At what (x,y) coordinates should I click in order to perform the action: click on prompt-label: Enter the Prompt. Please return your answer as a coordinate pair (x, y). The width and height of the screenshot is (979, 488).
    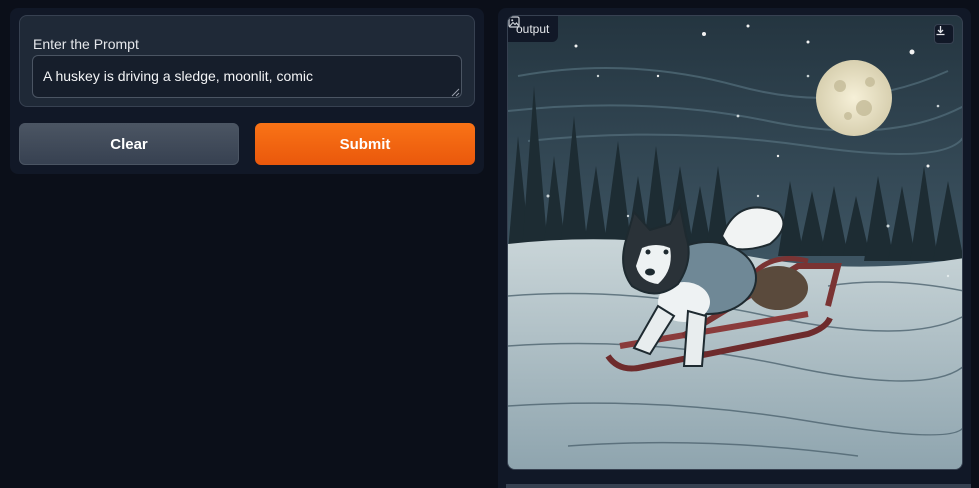
    Looking at the image, I should click on (86, 44).